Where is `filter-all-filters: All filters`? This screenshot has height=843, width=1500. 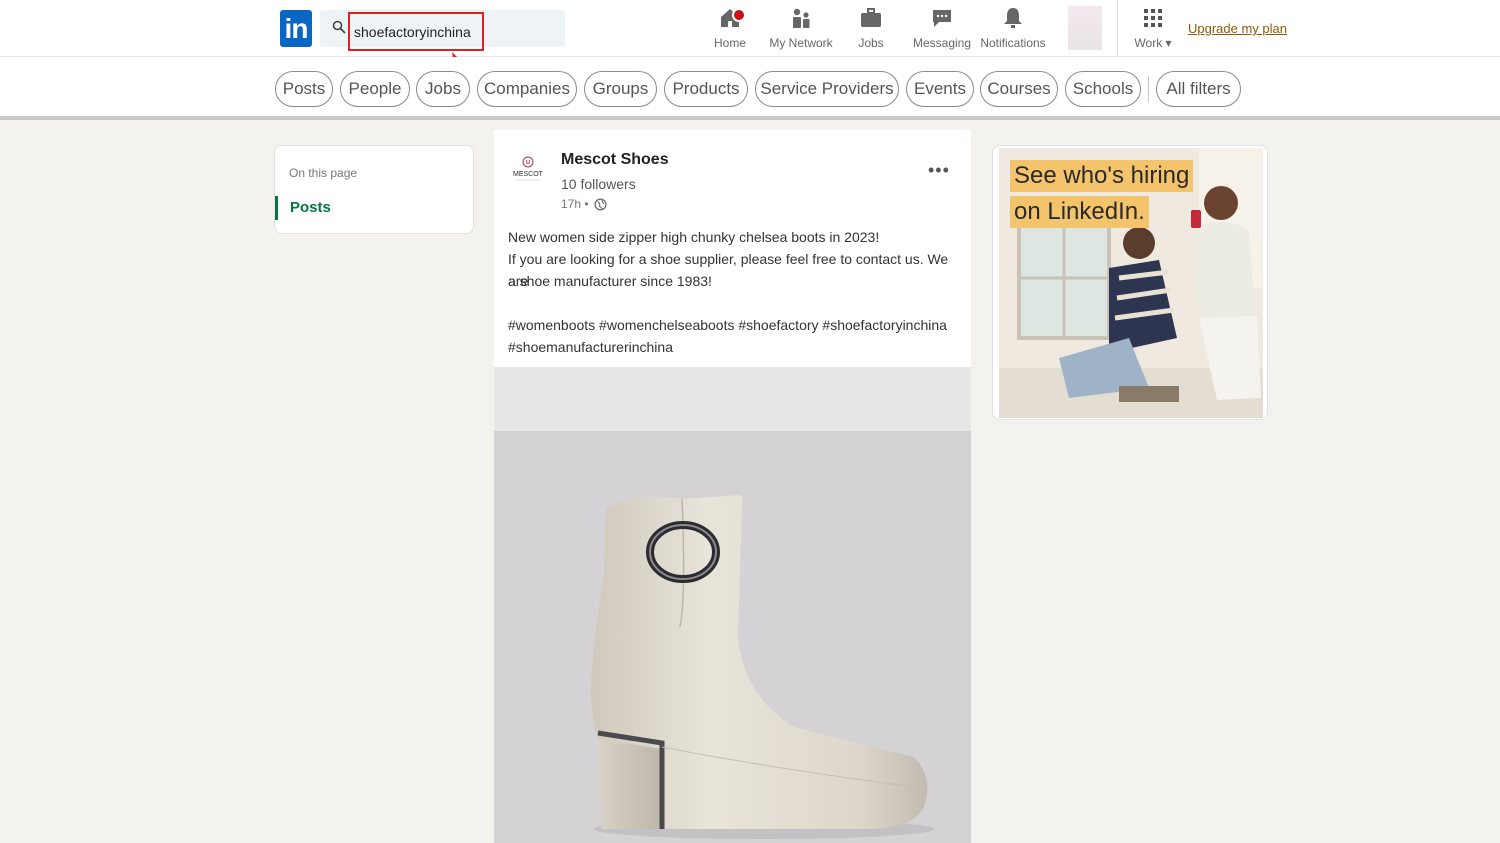
filter-all-filters: All filters is located at coordinates (1198, 89).